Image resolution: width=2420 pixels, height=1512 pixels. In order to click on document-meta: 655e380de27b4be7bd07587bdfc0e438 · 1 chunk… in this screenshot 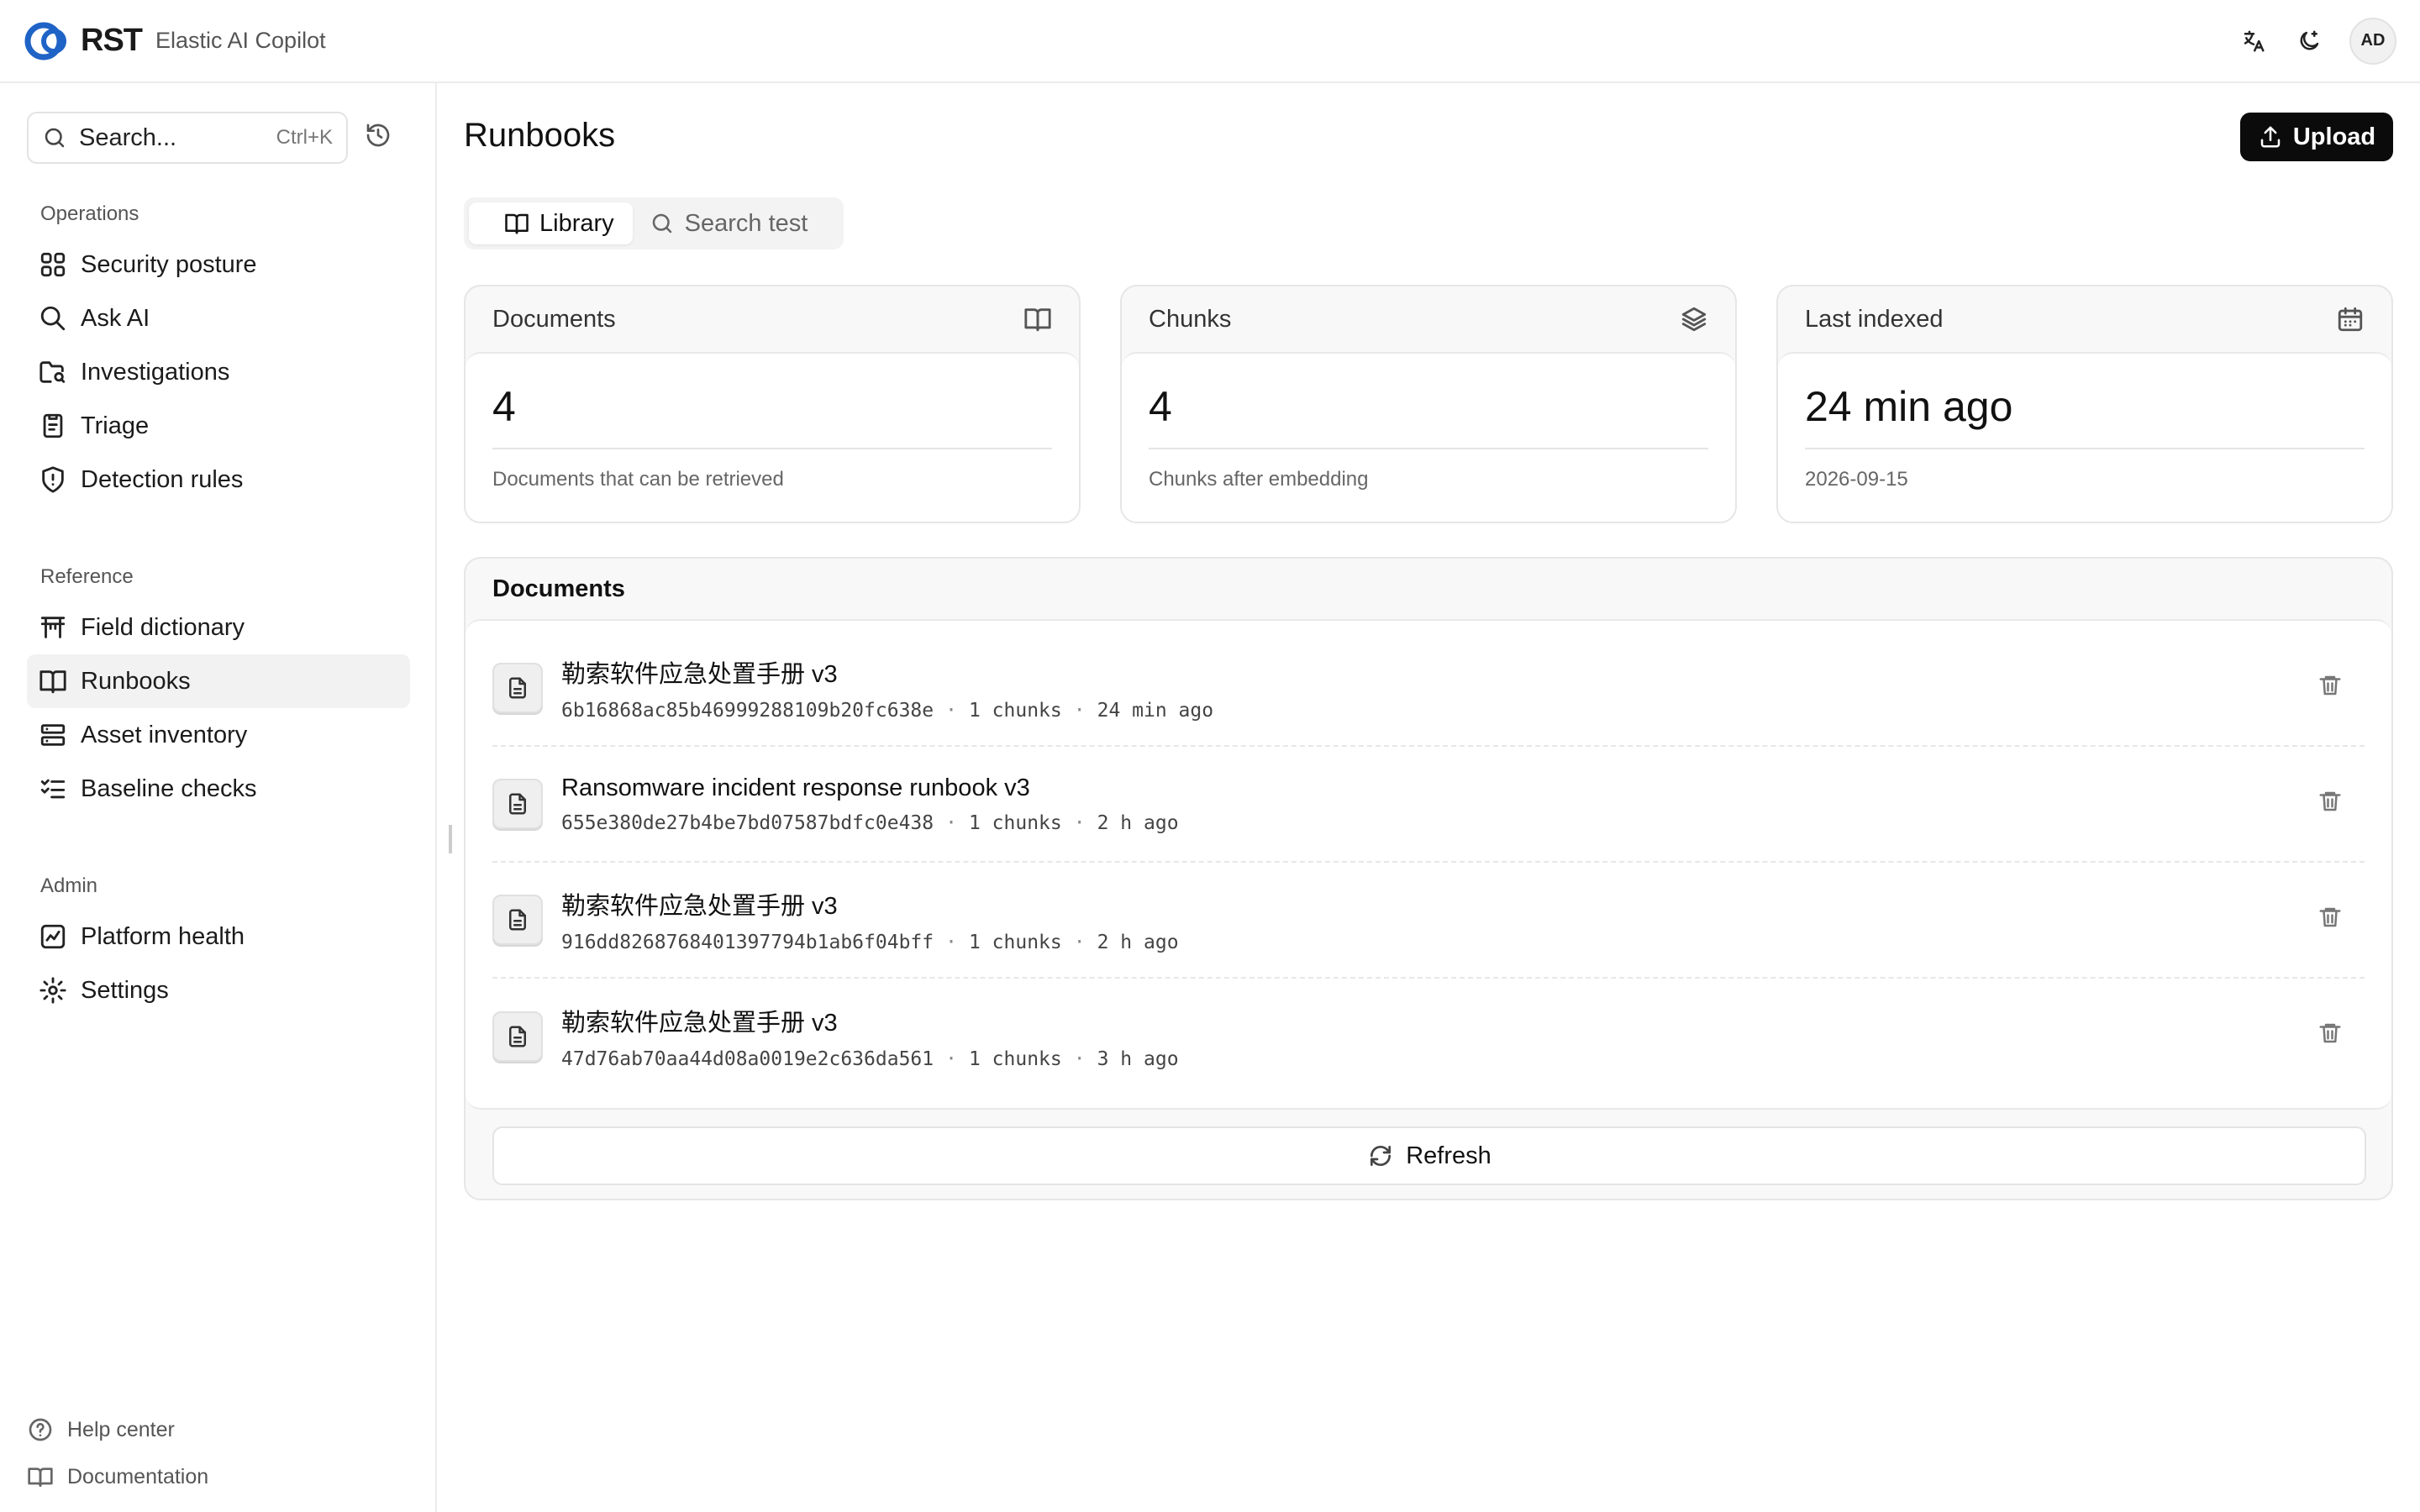, I will do `click(870, 823)`.